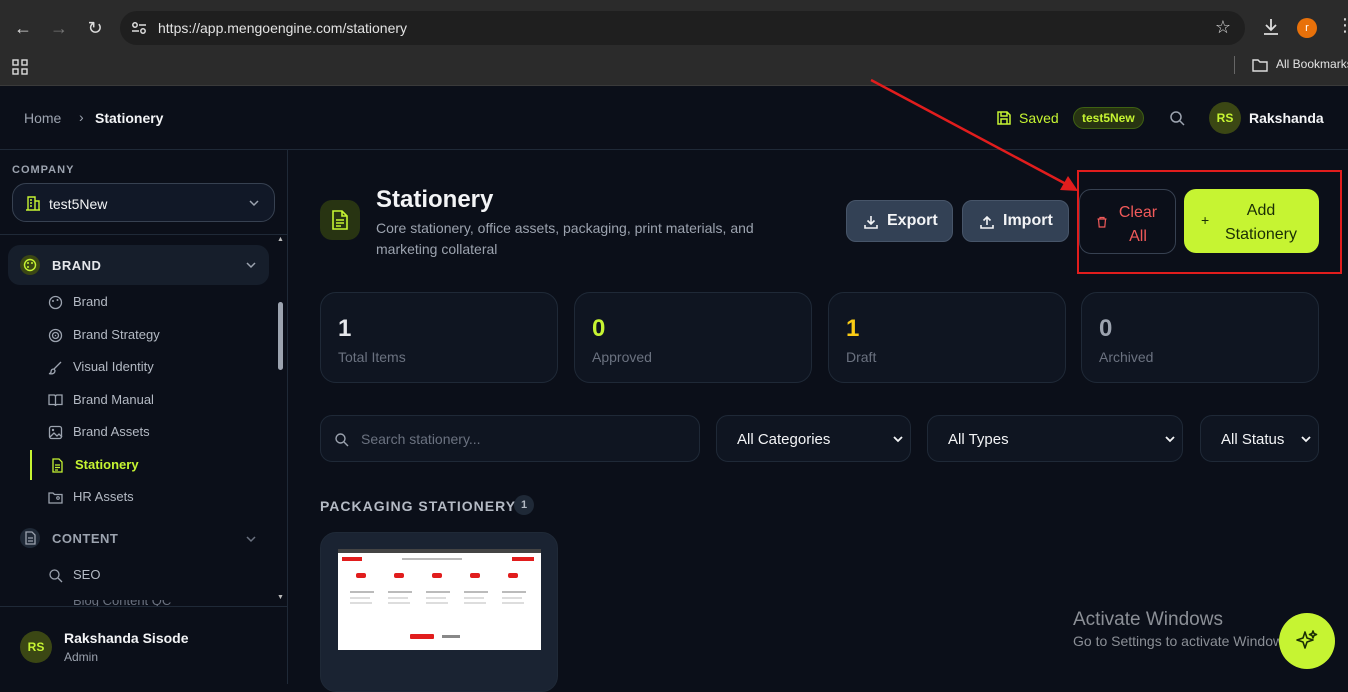 The image size is (1348, 692). I want to click on search-box, so click(510, 438).